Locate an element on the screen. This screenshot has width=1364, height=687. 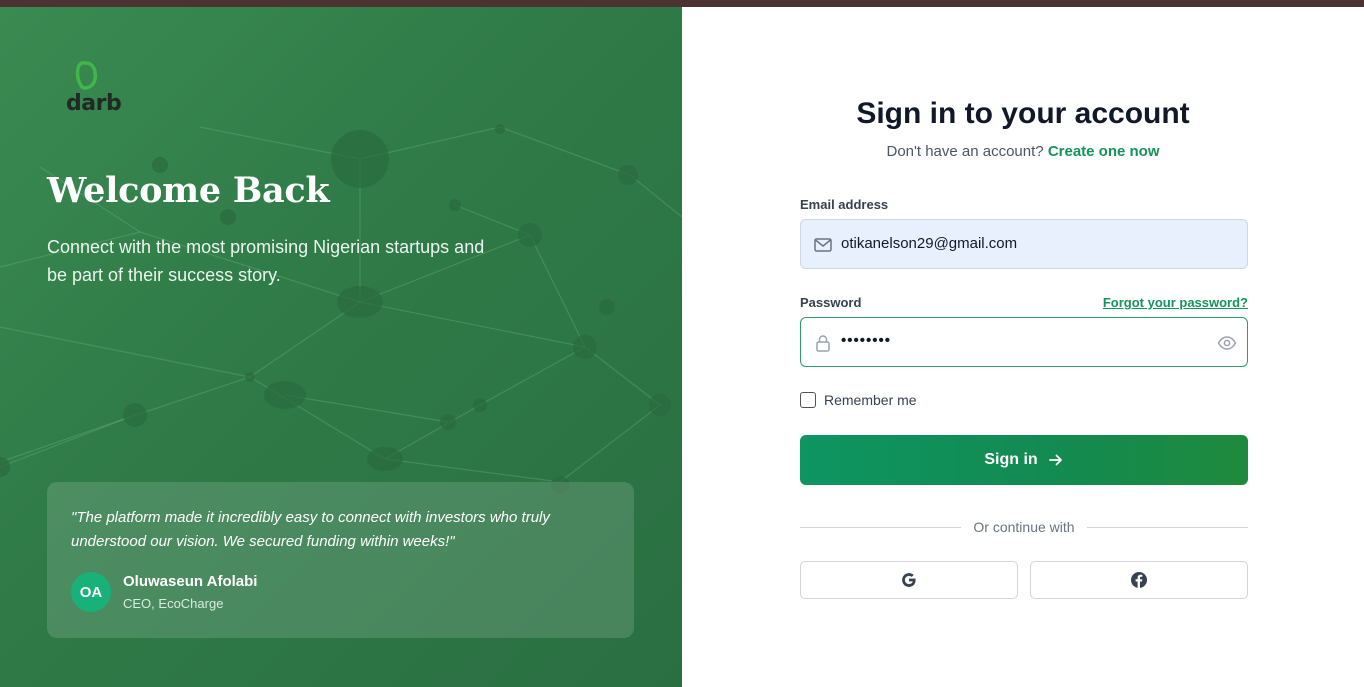
forgot-password-link: Forgot your password? is located at coordinates (1175, 302).